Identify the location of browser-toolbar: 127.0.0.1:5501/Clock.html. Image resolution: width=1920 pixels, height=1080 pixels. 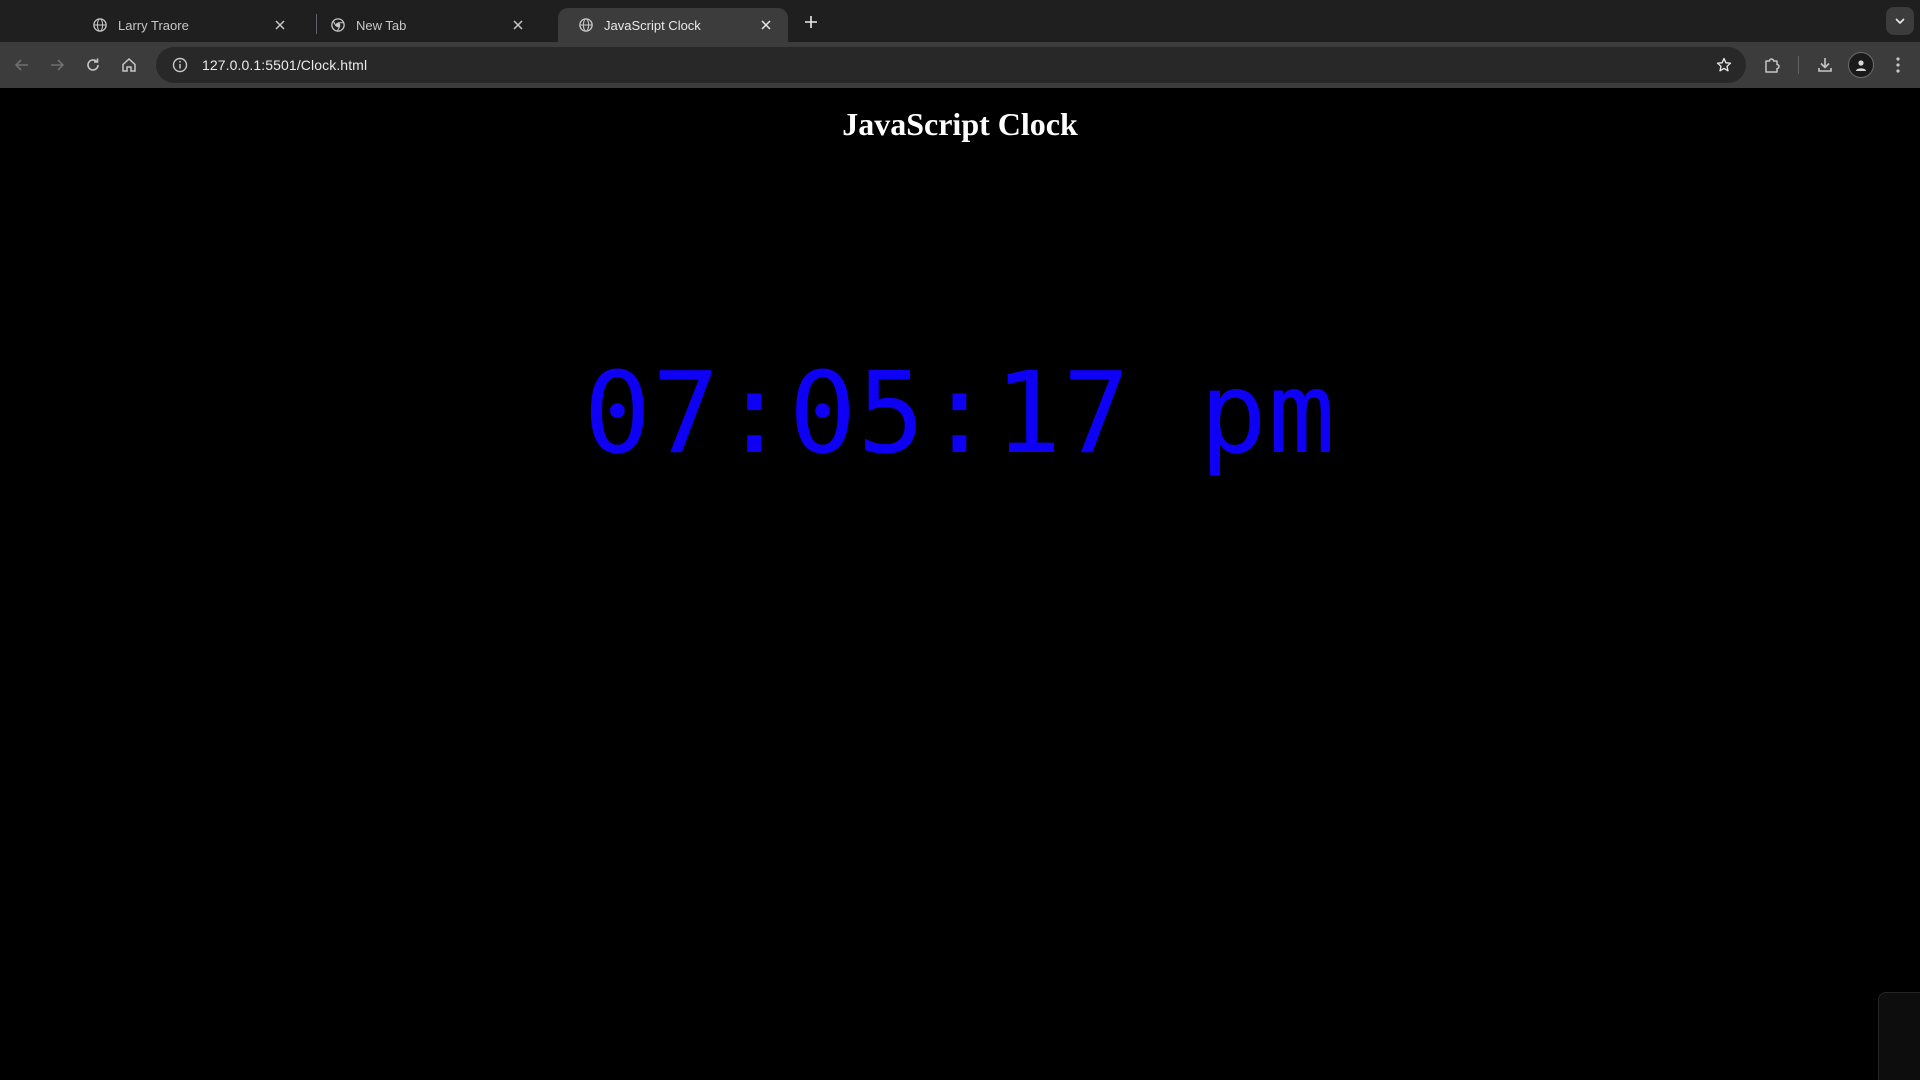
(960, 65).